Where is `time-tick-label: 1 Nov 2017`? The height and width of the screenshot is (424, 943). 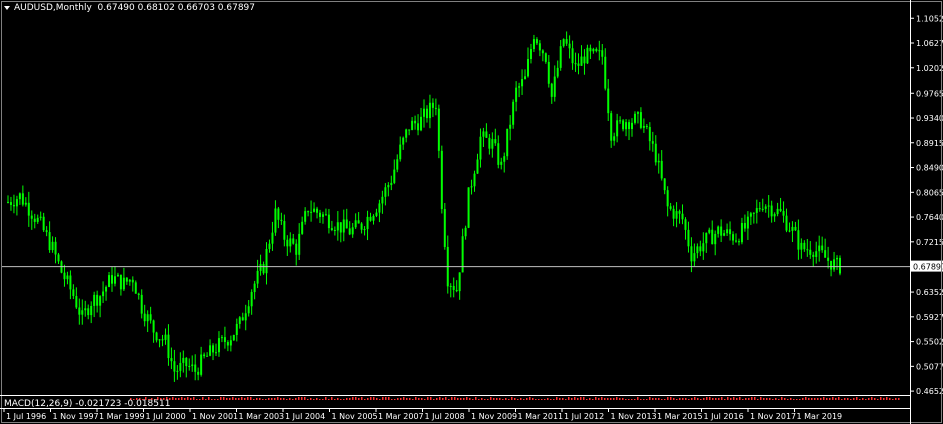
time-tick-label: 1 Nov 2017 is located at coordinates (773, 416).